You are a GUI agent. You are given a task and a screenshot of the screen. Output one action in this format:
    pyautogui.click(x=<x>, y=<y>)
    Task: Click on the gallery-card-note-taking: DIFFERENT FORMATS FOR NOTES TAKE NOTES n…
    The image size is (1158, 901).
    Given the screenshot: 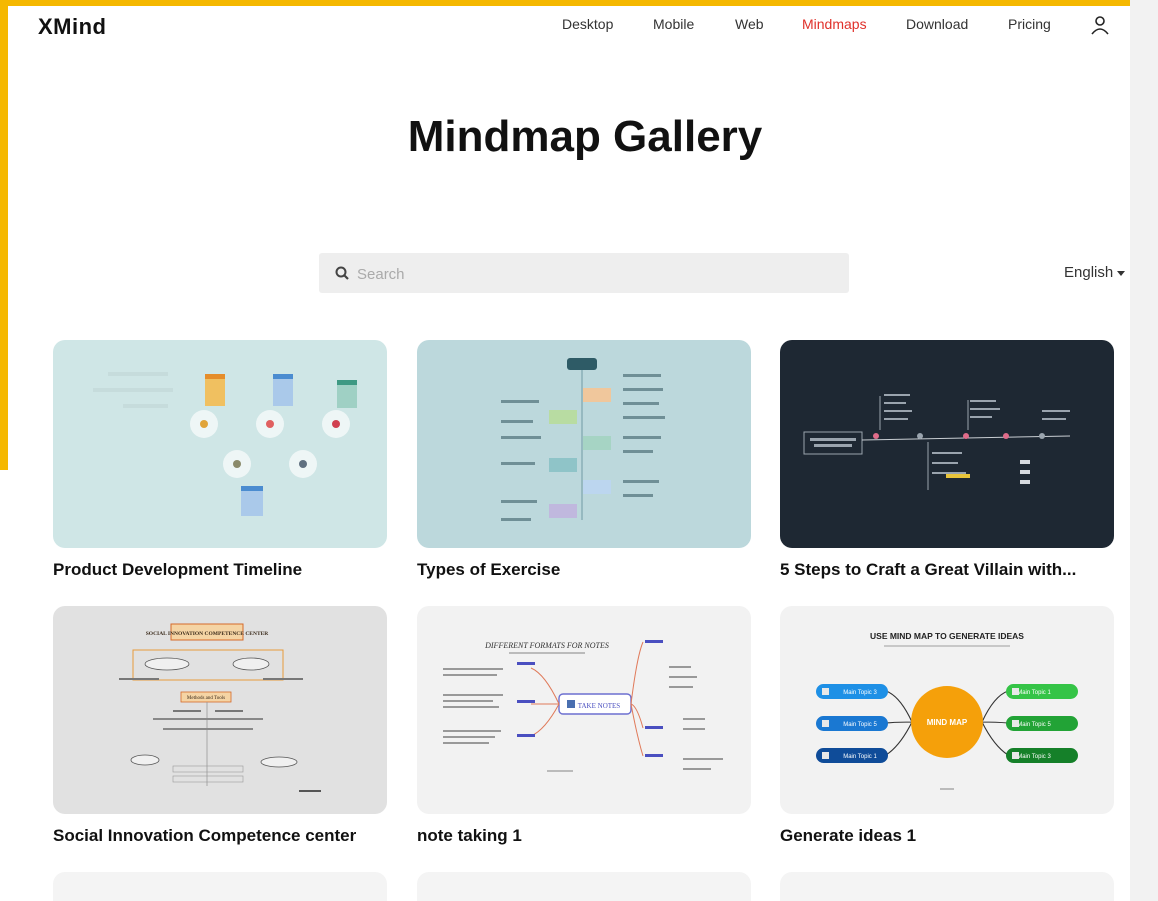 What is the action you would take?
    pyautogui.click(x=584, y=725)
    